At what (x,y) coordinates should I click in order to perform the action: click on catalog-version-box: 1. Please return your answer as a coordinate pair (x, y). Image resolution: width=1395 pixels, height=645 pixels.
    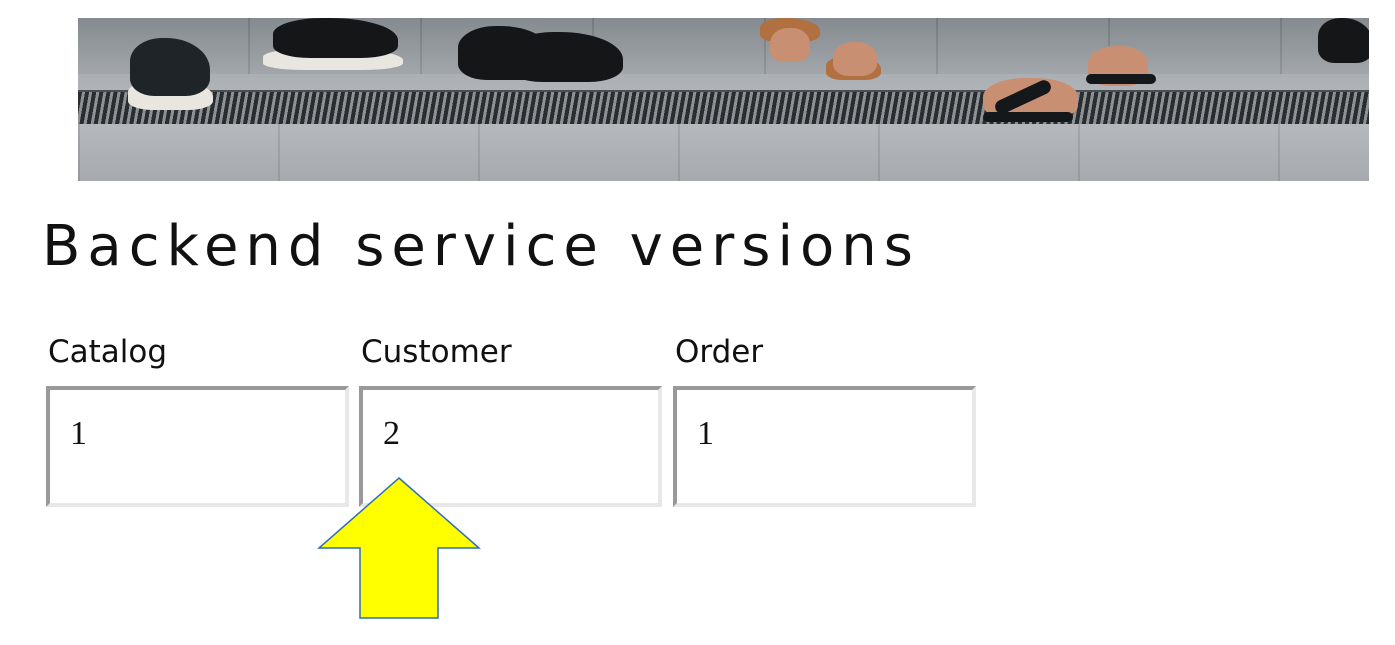
    Looking at the image, I should click on (197, 446).